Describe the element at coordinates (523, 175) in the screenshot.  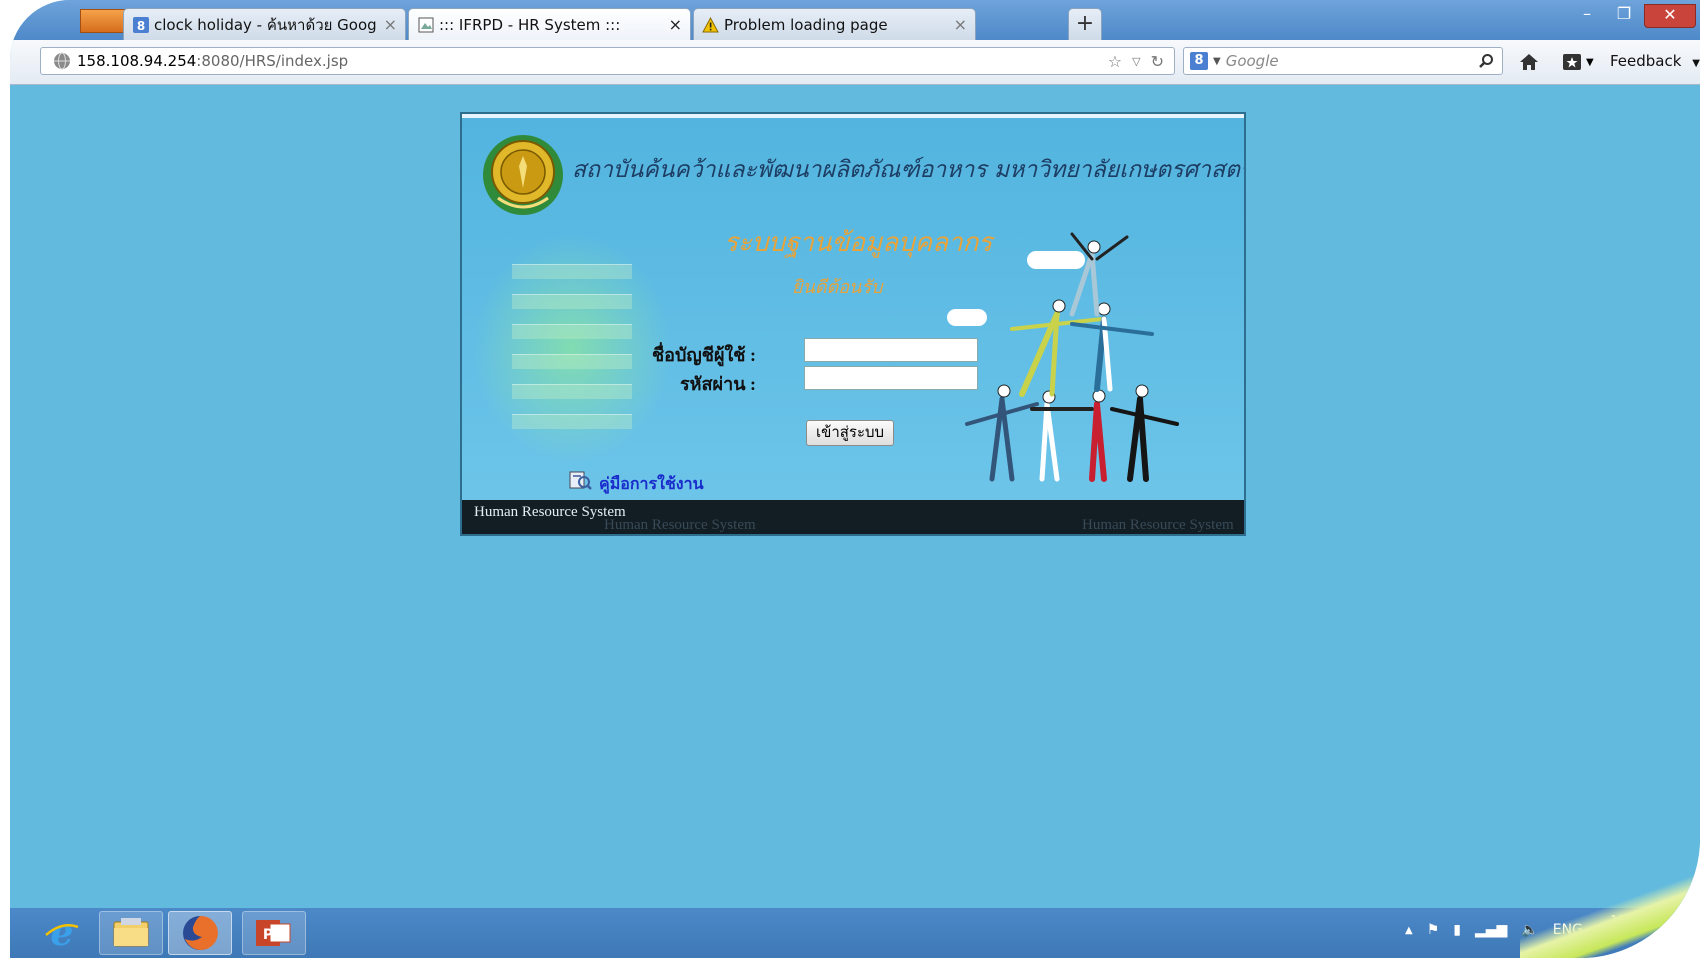
I see `university-seal-logo` at that location.